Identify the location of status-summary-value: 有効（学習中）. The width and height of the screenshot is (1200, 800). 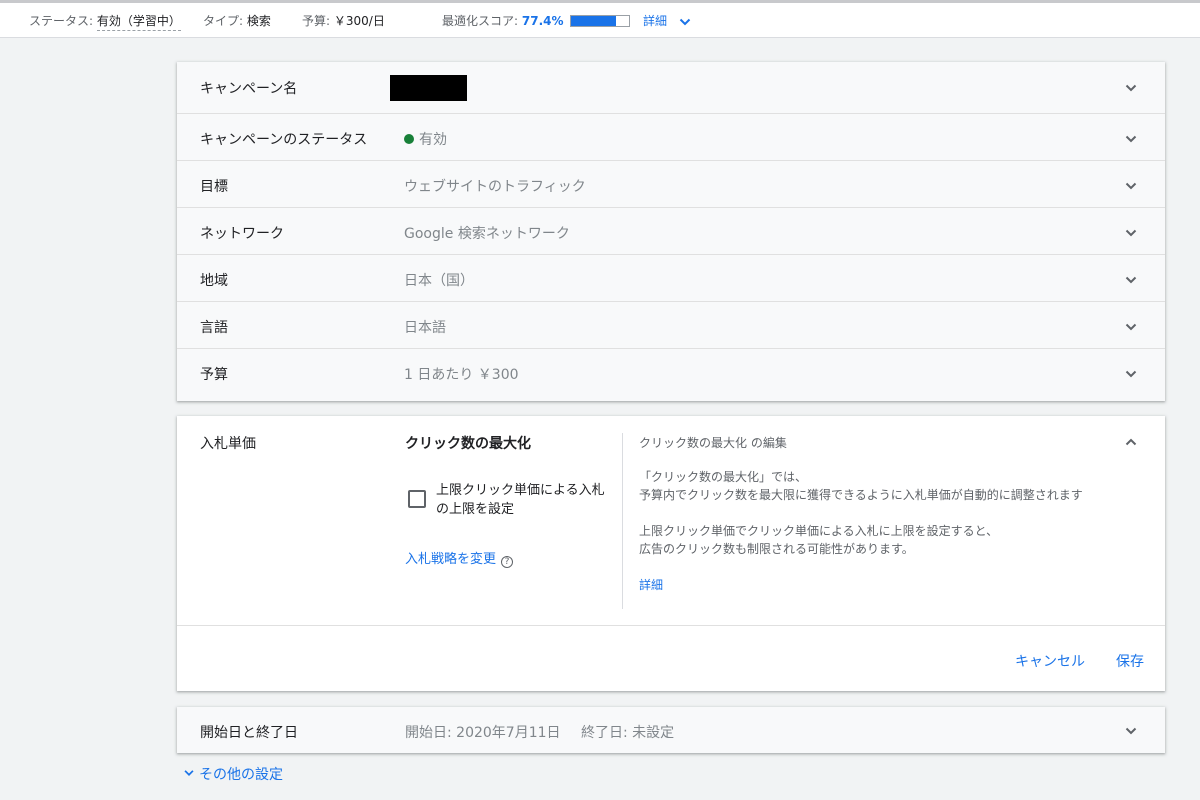
(138, 22).